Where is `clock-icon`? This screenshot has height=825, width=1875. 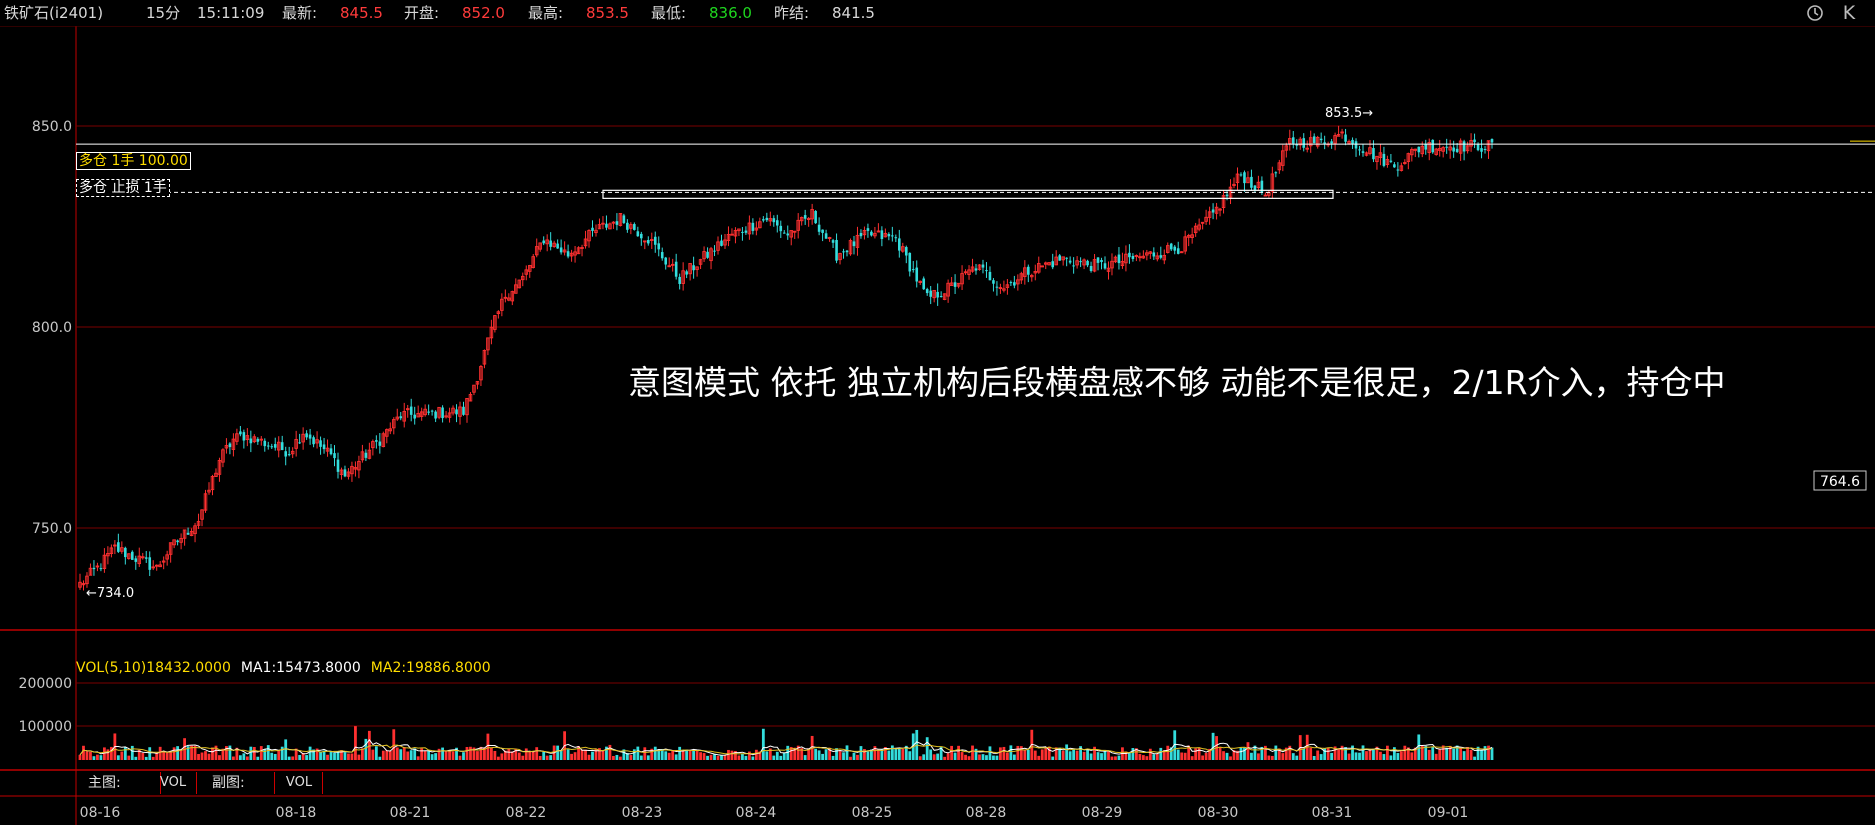
clock-icon is located at coordinates (1815, 13).